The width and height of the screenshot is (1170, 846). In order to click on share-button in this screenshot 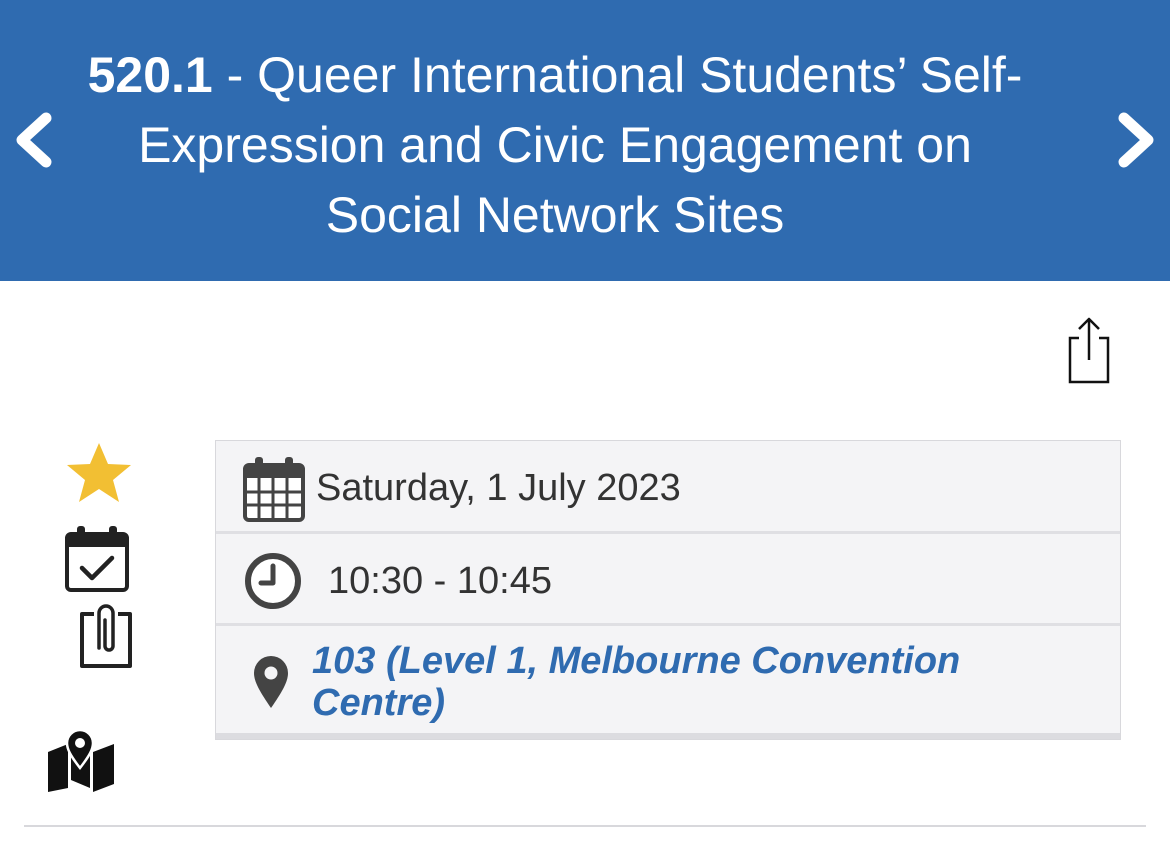, I will do `click(1088, 351)`.